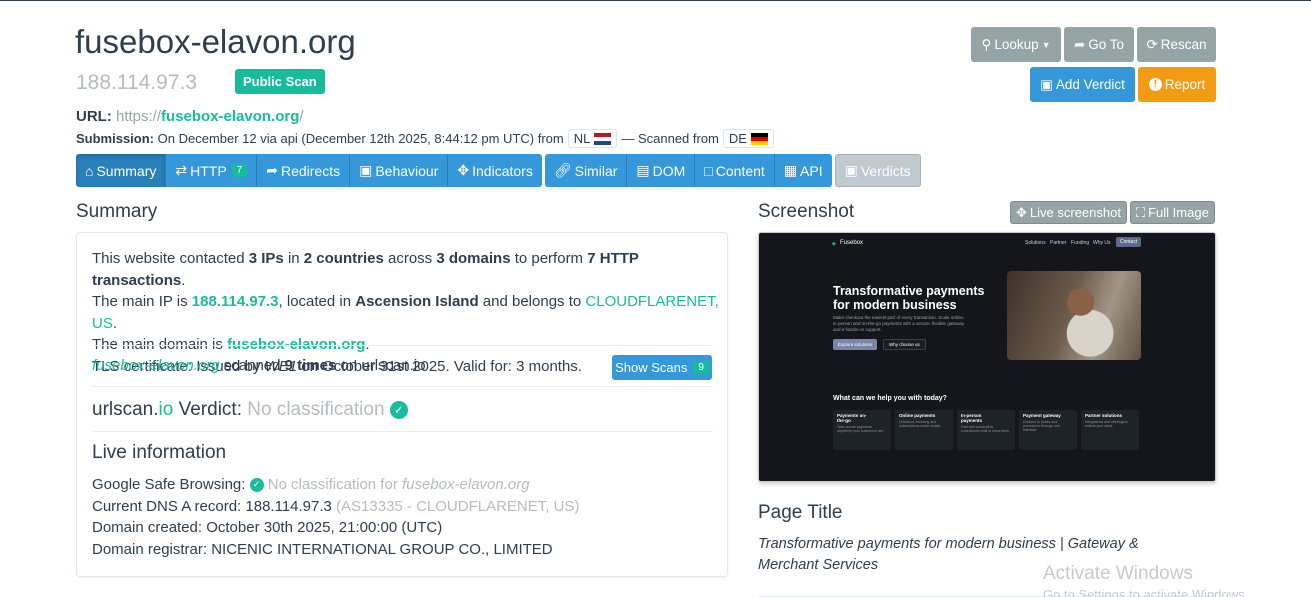 The height and width of the screenshot is (597, 1311). I want to click on shot-brand: Fusebox, so click(852, 243).